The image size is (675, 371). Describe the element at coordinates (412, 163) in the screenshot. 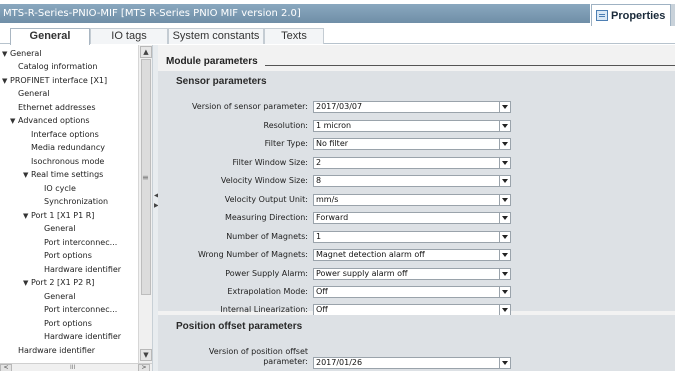

I see `filter-window-size-dropdown: 2` at that location.